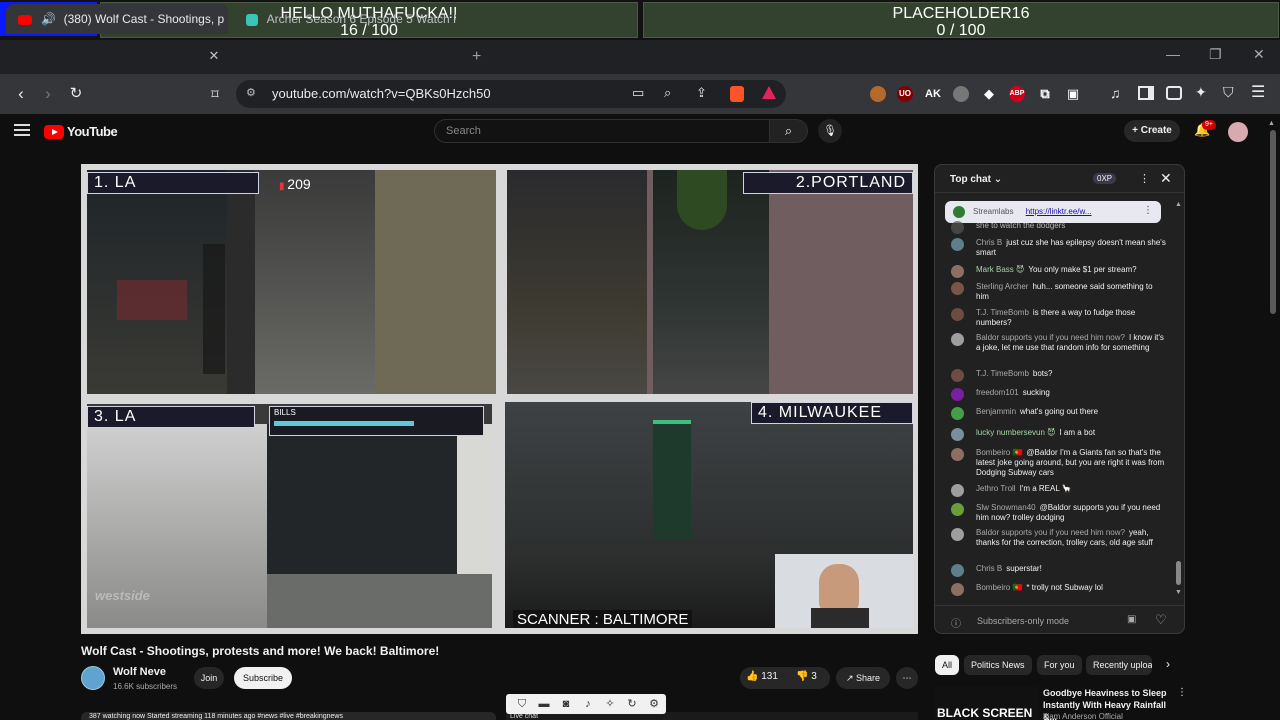 The width and height of the screenshot is (1280, 720). Describe the element at coordinates (566, 704) in the screenshot. I see `camera-icon: ◙` at that location.